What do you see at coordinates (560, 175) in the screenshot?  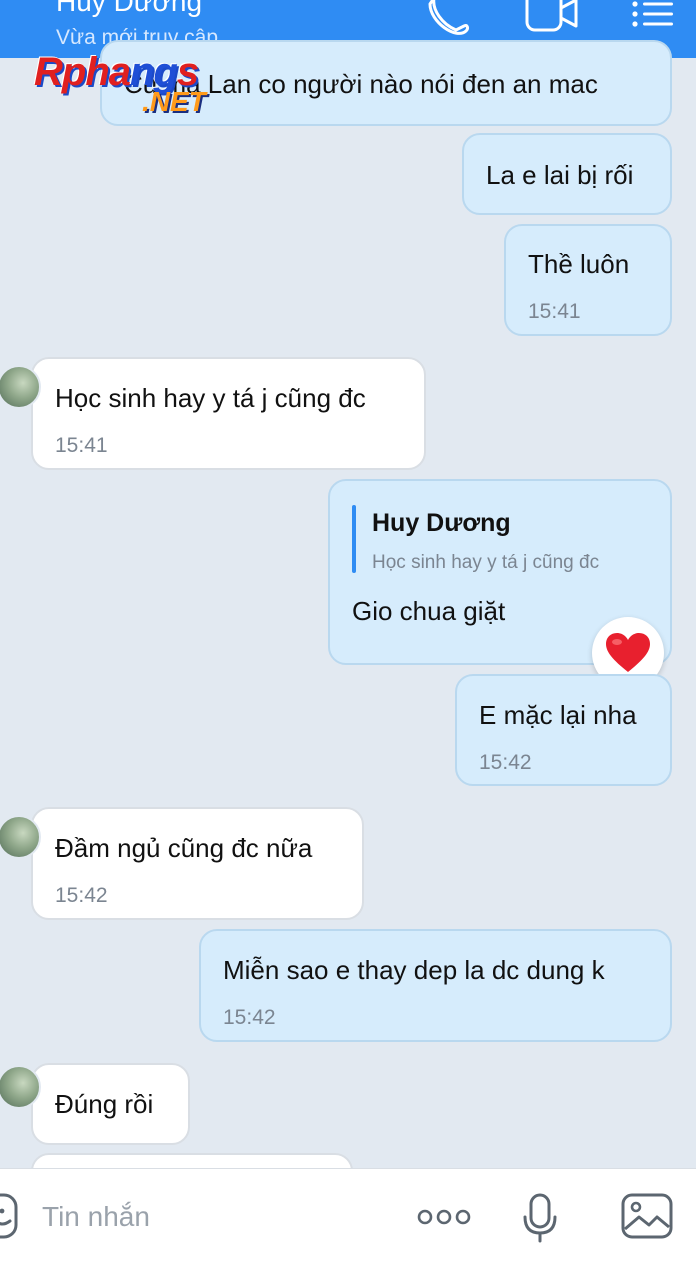 I see `message-text: La e lai bị rối` at bounding box center [560, 175].